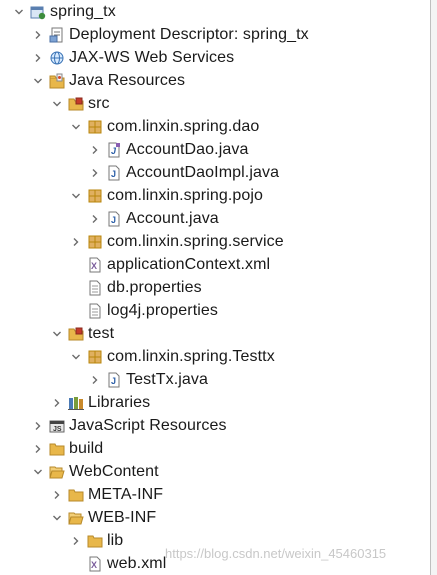  Describe the element at coordinates (83, 11) in the screenshot. I see `tree-item-label: spring_tx` at that location.